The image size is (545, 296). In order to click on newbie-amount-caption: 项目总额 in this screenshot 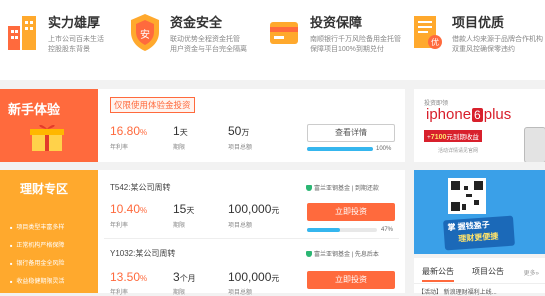, I will do `click(240, 148)`.